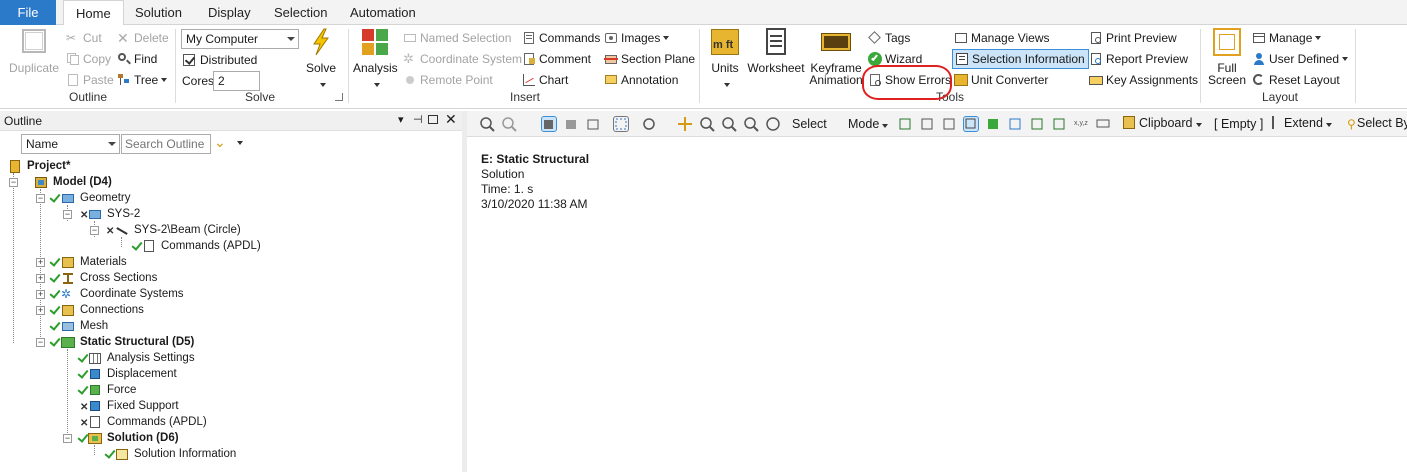  I want to click on dialog-launcher-icon, so click(339, 97).